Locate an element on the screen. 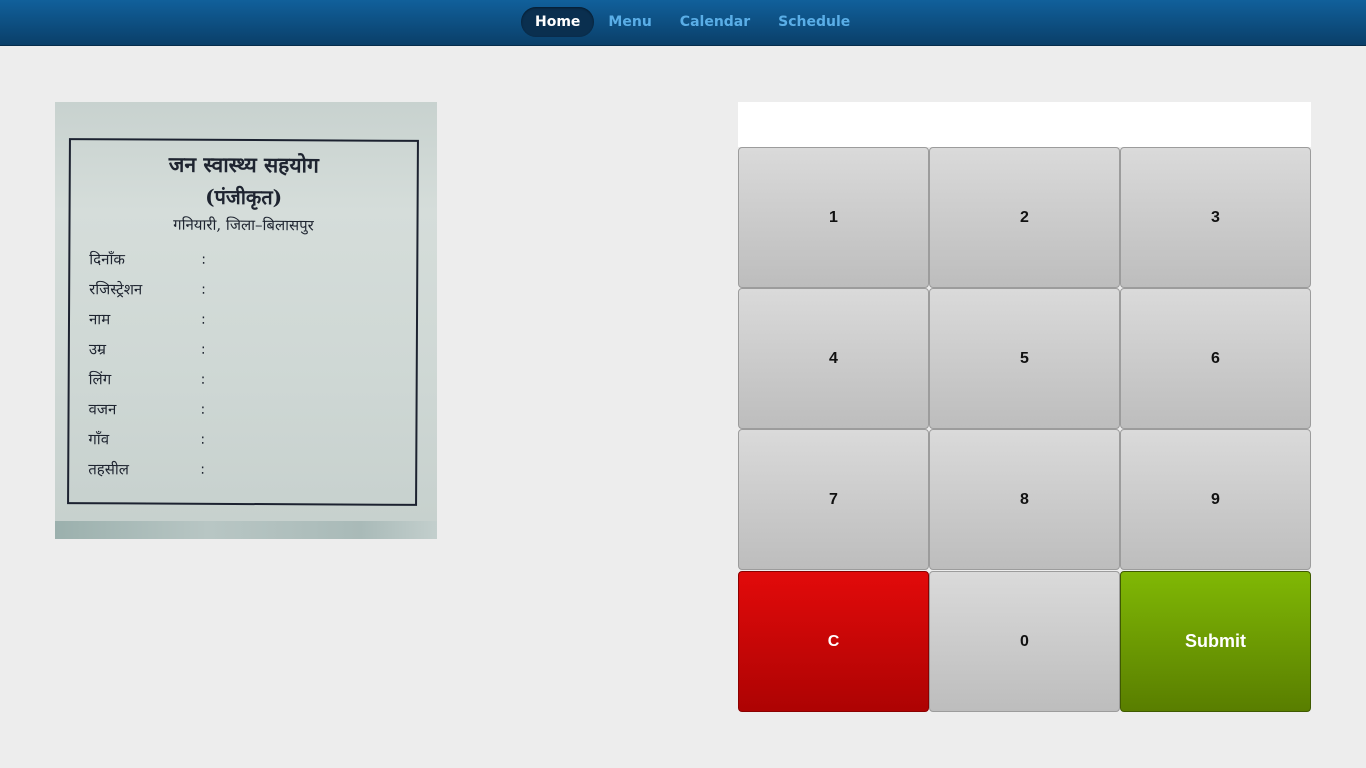 The image size is (1366, 768). form-field-village-label: गाँव is located at coordinates (99, 439).